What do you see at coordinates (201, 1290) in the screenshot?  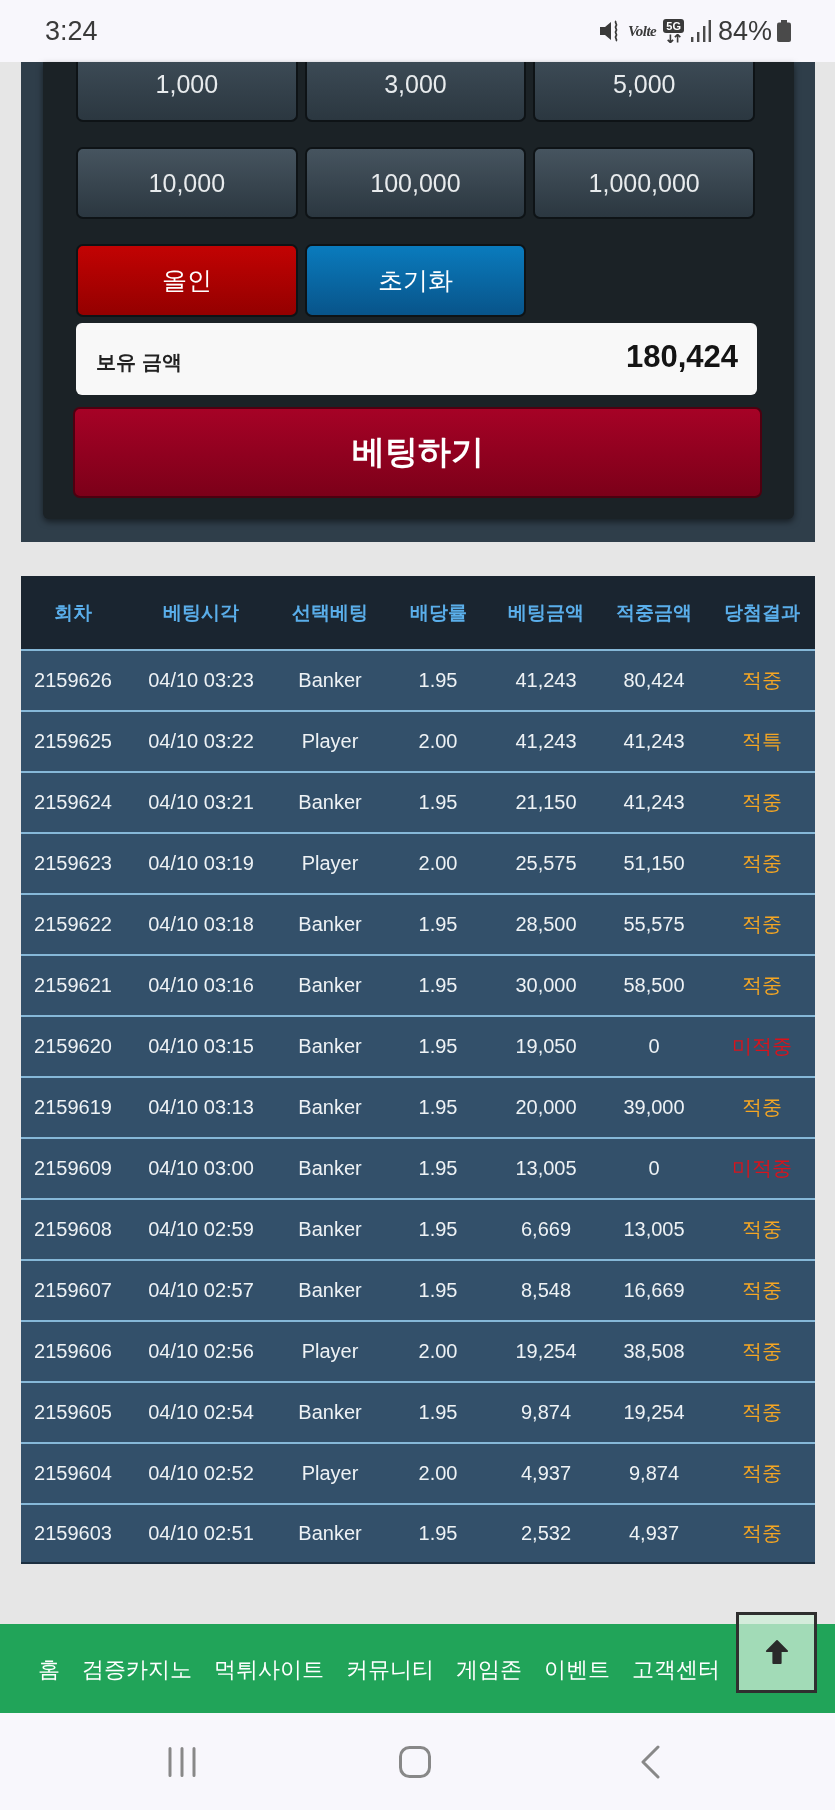 I see `table-cell-text: 04/10 02:57` at bounding box center [201, 1290].